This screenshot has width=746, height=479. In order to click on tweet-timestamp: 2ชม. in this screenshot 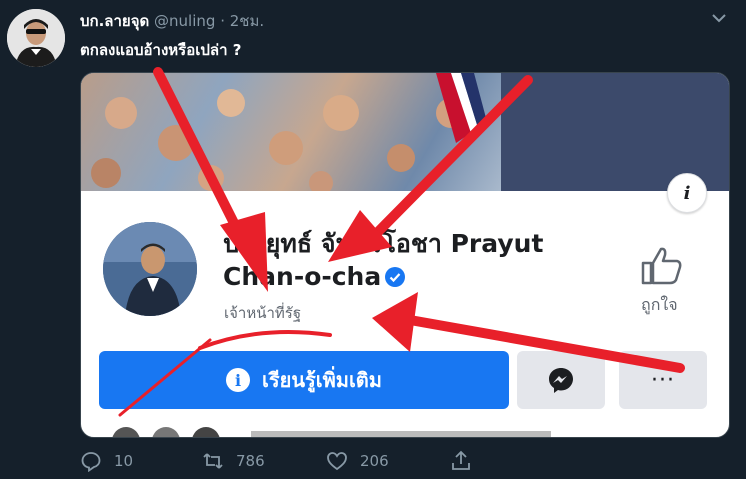, I will do `click(247, 21)`.